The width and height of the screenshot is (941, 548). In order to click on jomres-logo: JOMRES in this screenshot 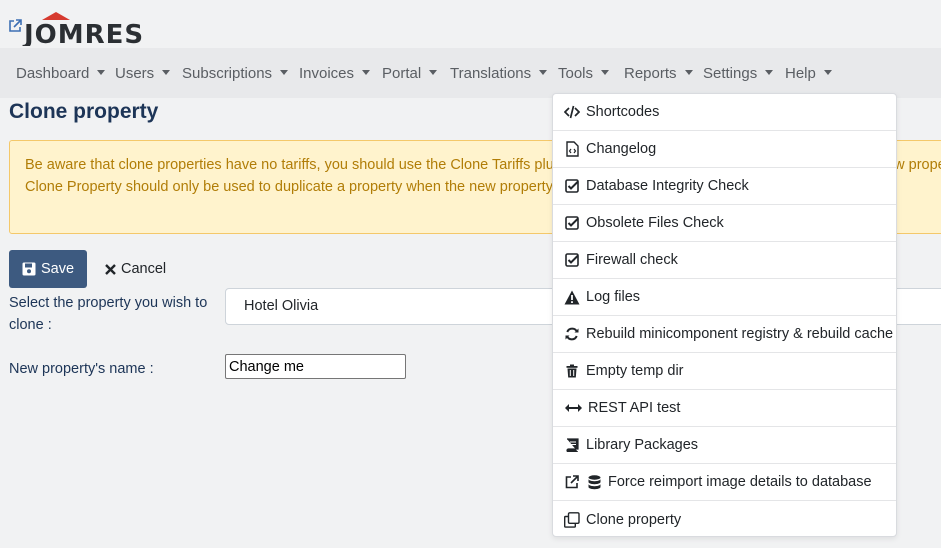, I will do `click(88, 28)`.